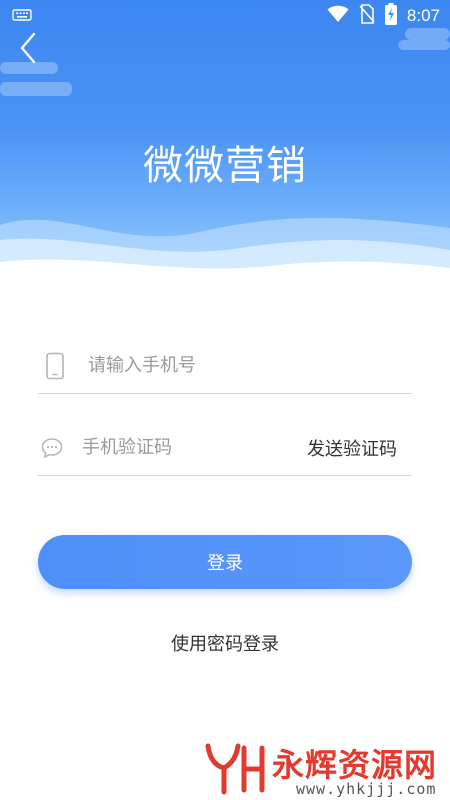  Describe the element at coordinates (367, 16) in the screenshot. I see `no-sim-icon` at that location.